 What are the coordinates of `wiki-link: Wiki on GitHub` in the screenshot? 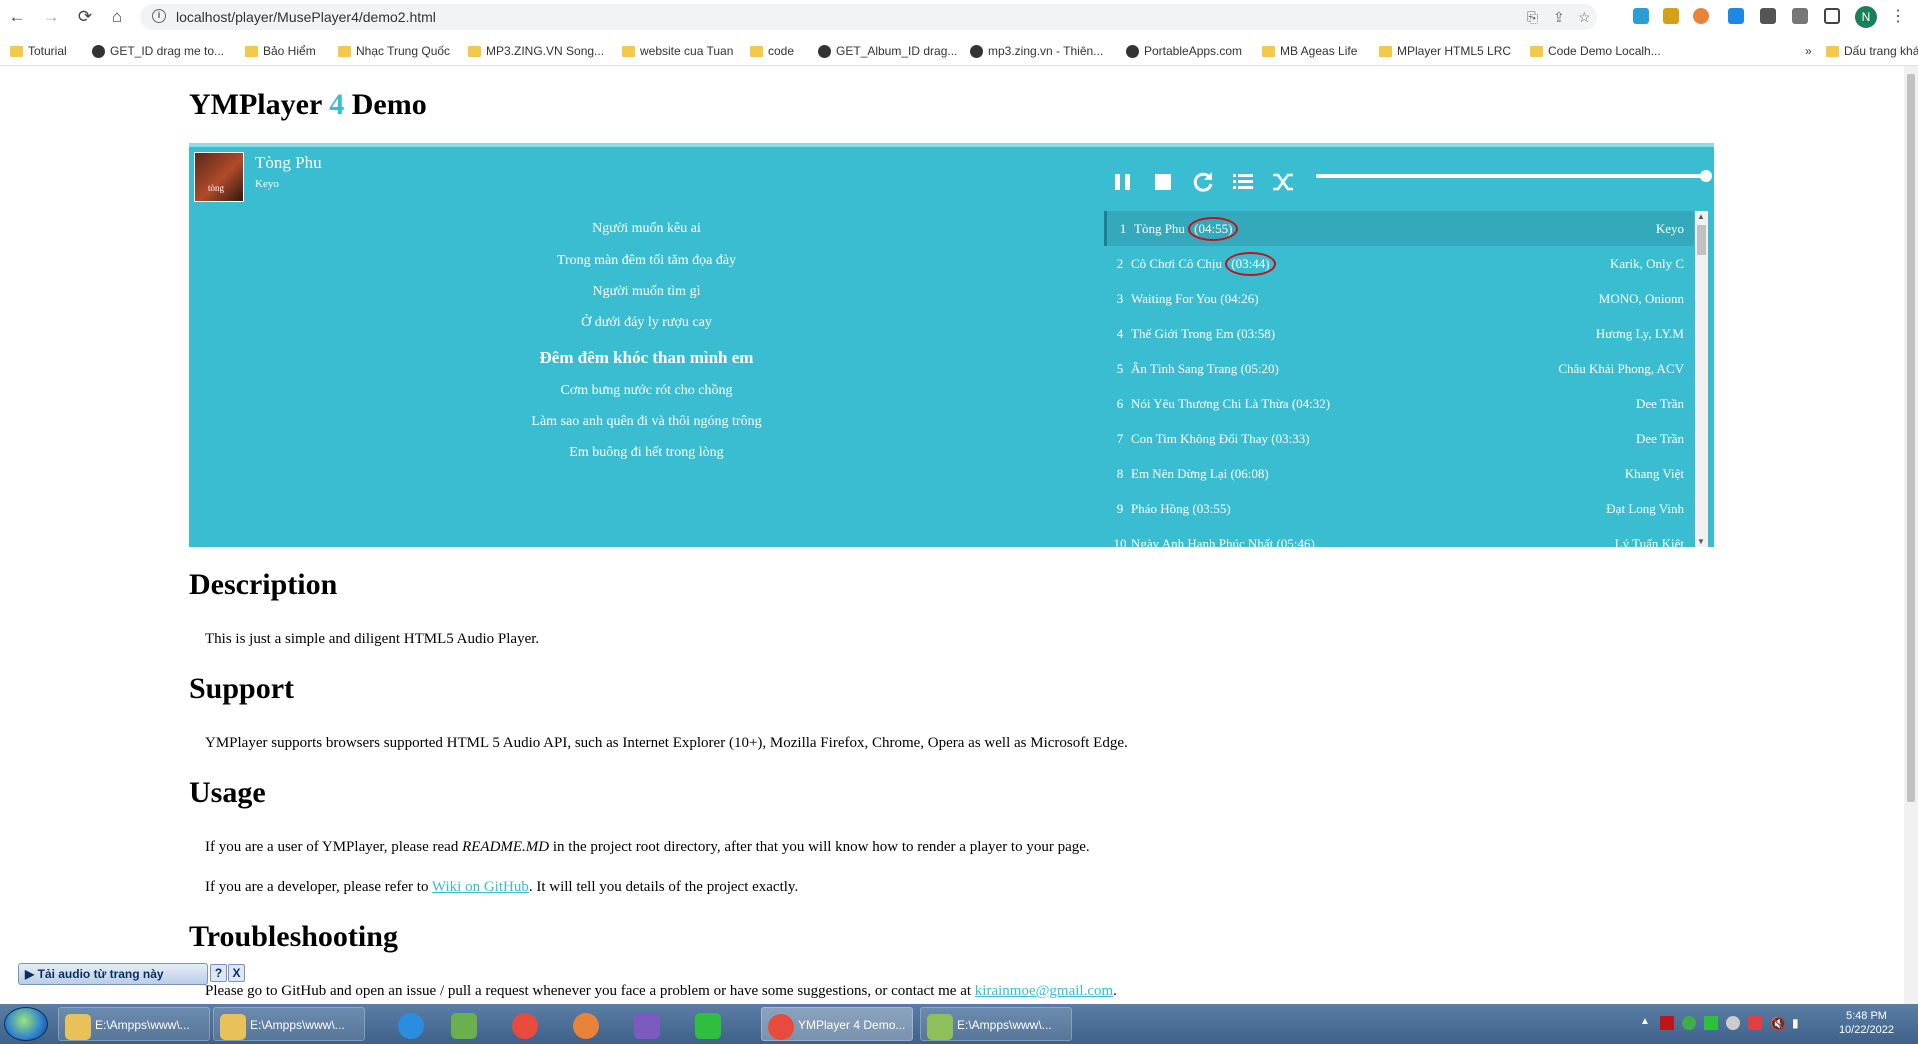 It's located at (480, 887).